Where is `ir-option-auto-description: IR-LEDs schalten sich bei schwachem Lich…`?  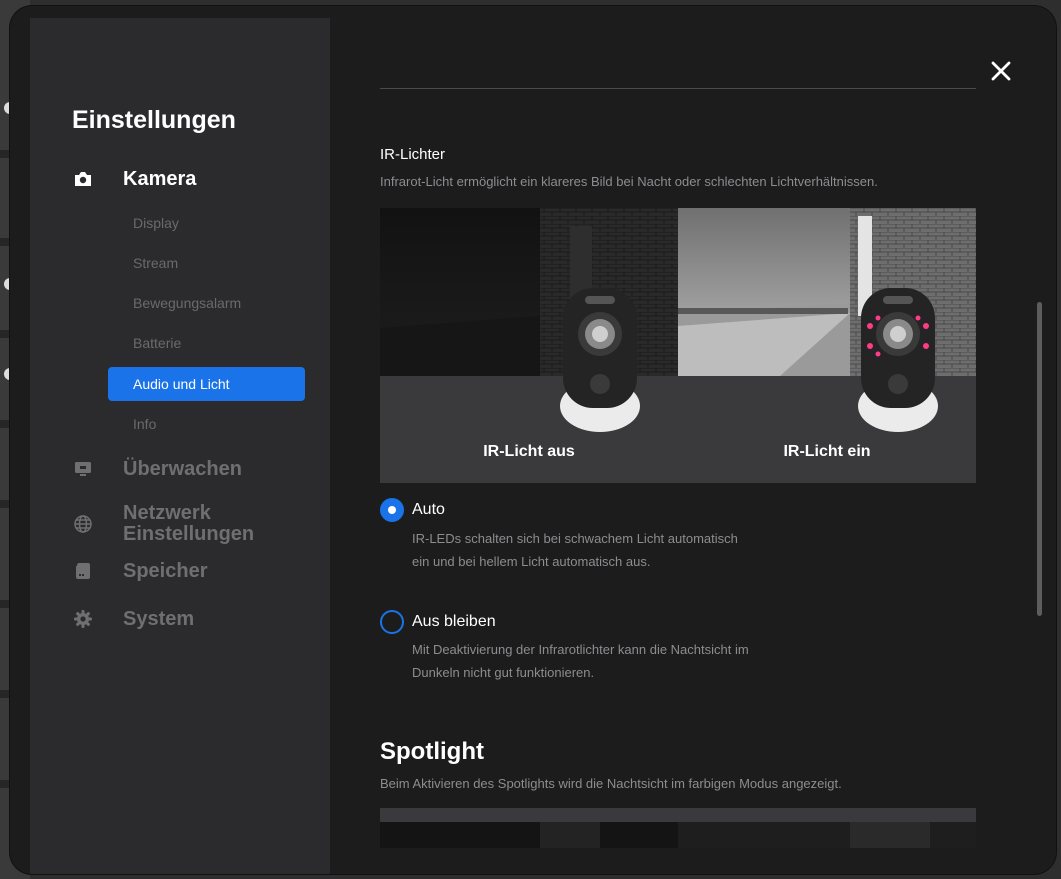 ir-option-auto-description: IR-LEDs schalten sich bei schwachem Lich… is located at coordinates (575, 550).